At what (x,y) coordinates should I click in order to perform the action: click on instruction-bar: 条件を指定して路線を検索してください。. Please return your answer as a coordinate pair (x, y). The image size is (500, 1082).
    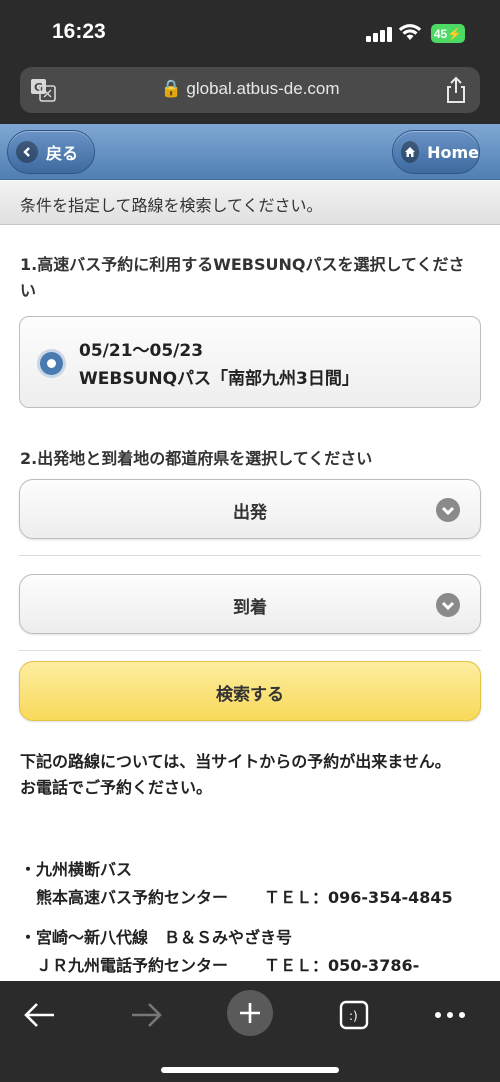
    Looking at the image, I should click on (250, 203).